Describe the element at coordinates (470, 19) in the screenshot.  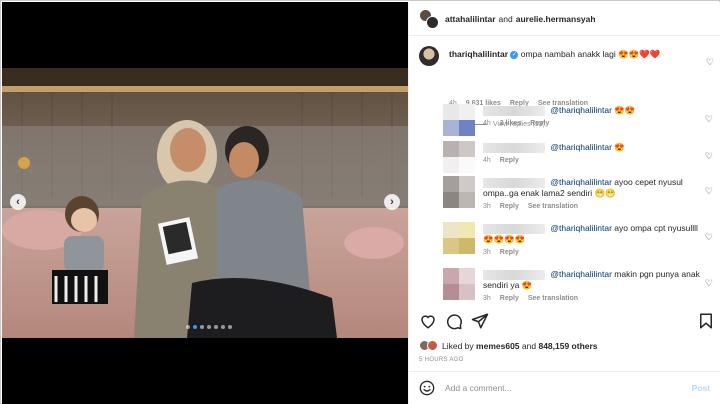
I see `header-user-1: attahalilintar` at that location.